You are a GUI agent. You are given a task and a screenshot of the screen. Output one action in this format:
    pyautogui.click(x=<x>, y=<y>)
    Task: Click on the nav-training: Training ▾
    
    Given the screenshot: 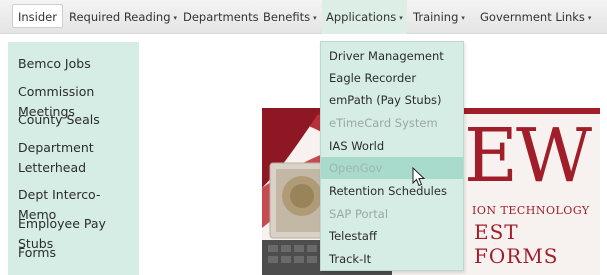 What is the action you would take?
    pyautogui.click(x=439, y=17)
    